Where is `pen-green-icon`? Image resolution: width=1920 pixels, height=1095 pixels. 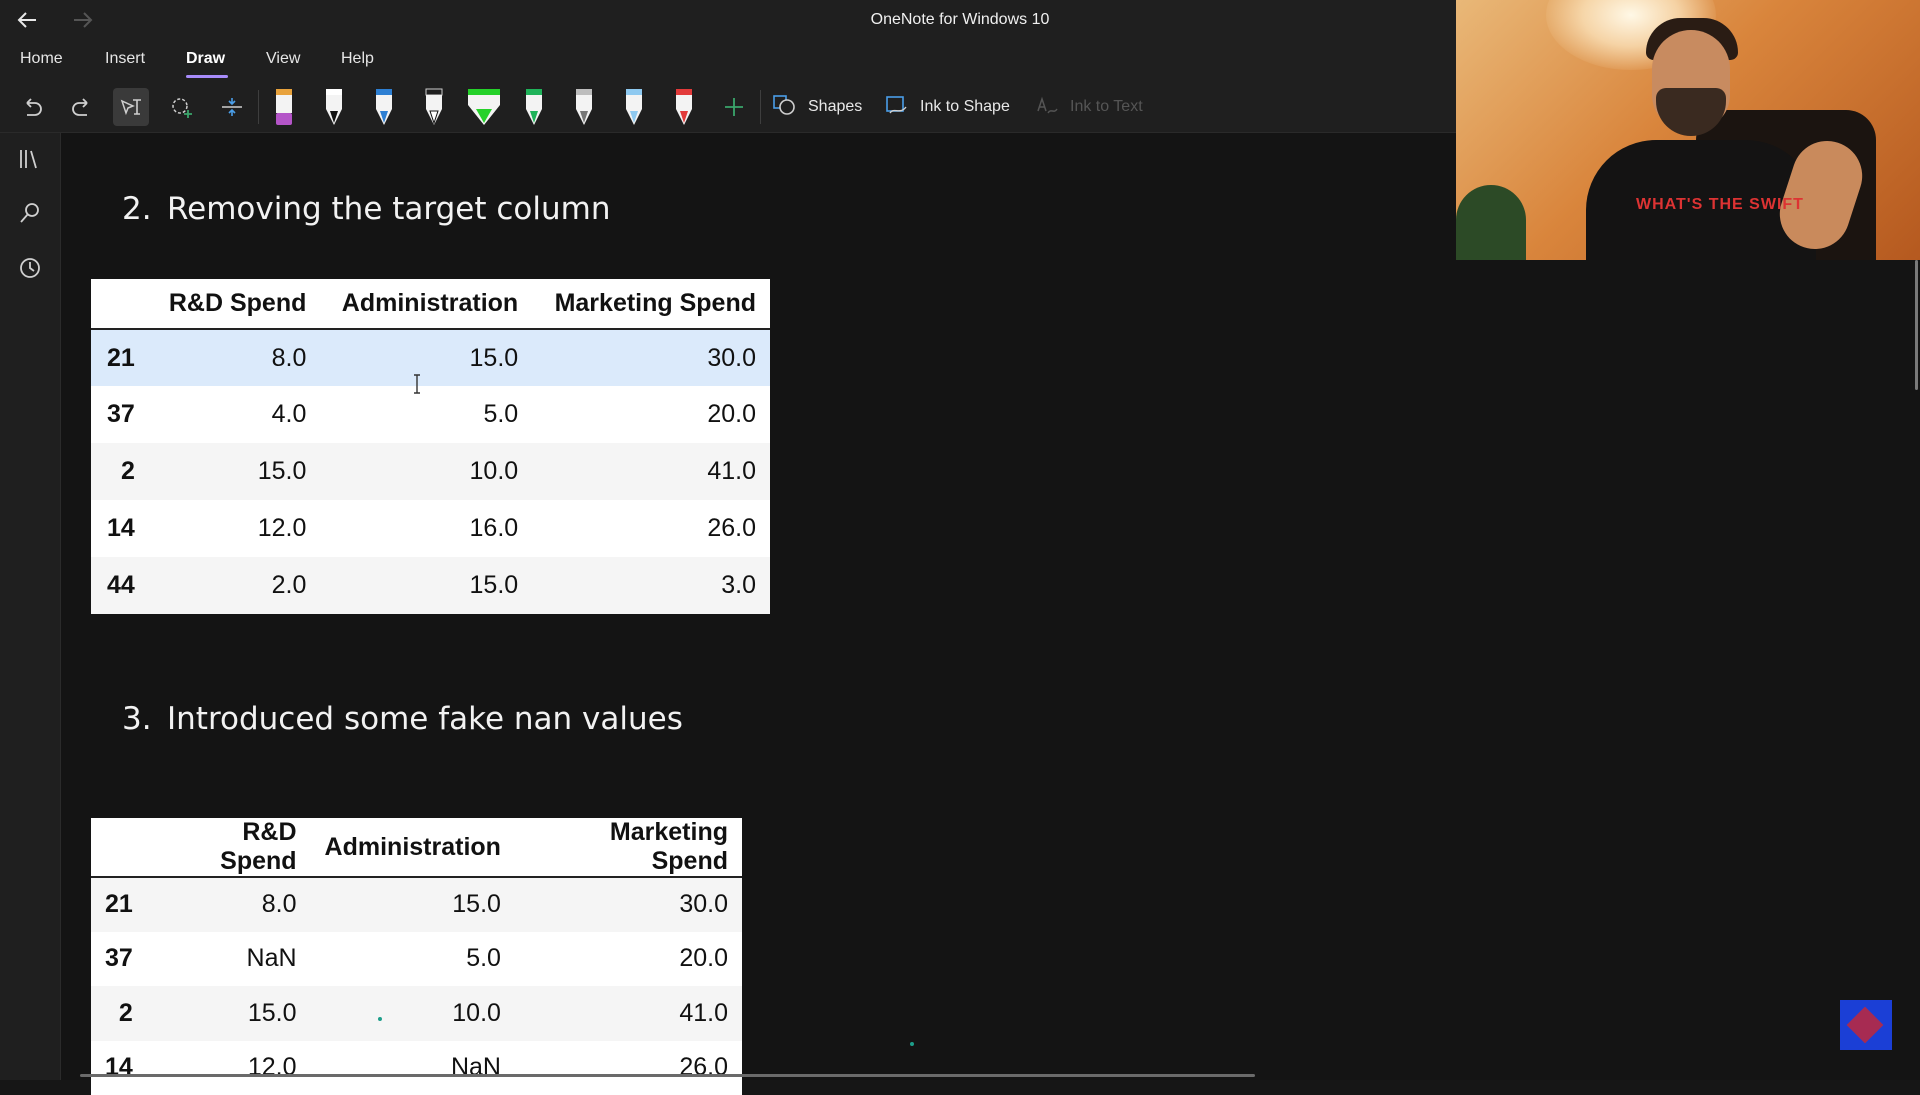
pen-green-icon is located at coordinates (534, 107).